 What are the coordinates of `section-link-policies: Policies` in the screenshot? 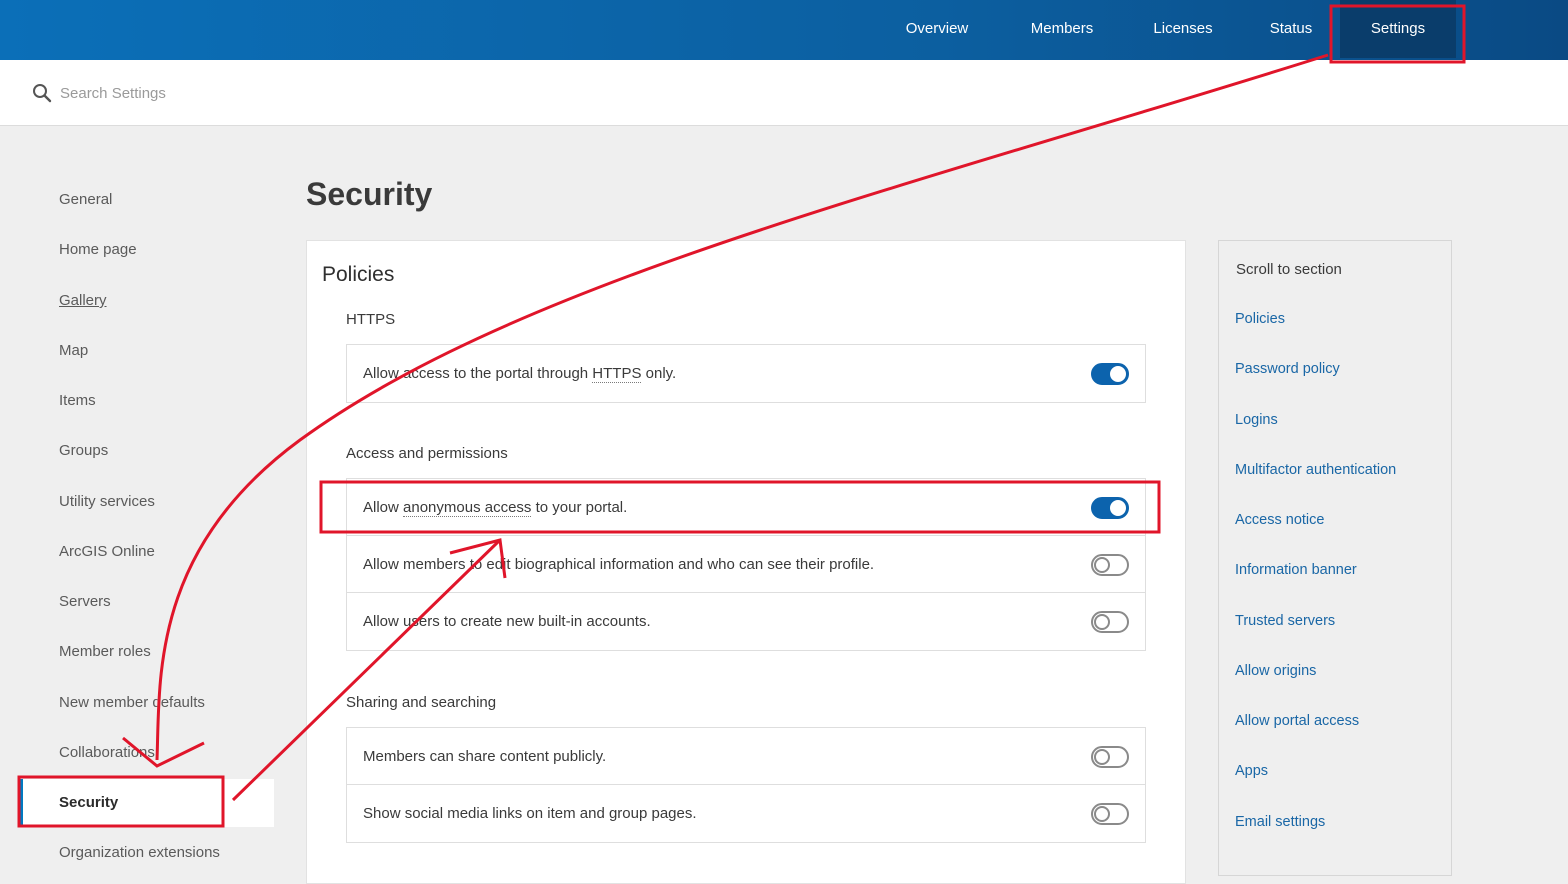 It's located at (1260, 319).